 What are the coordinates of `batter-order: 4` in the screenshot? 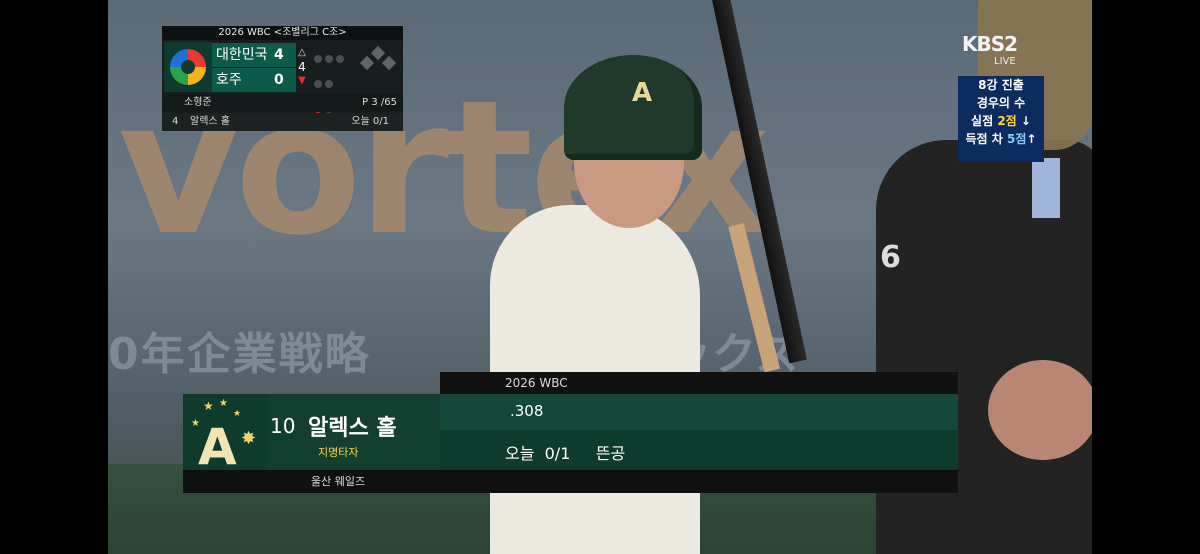 It's located at (175, 121).